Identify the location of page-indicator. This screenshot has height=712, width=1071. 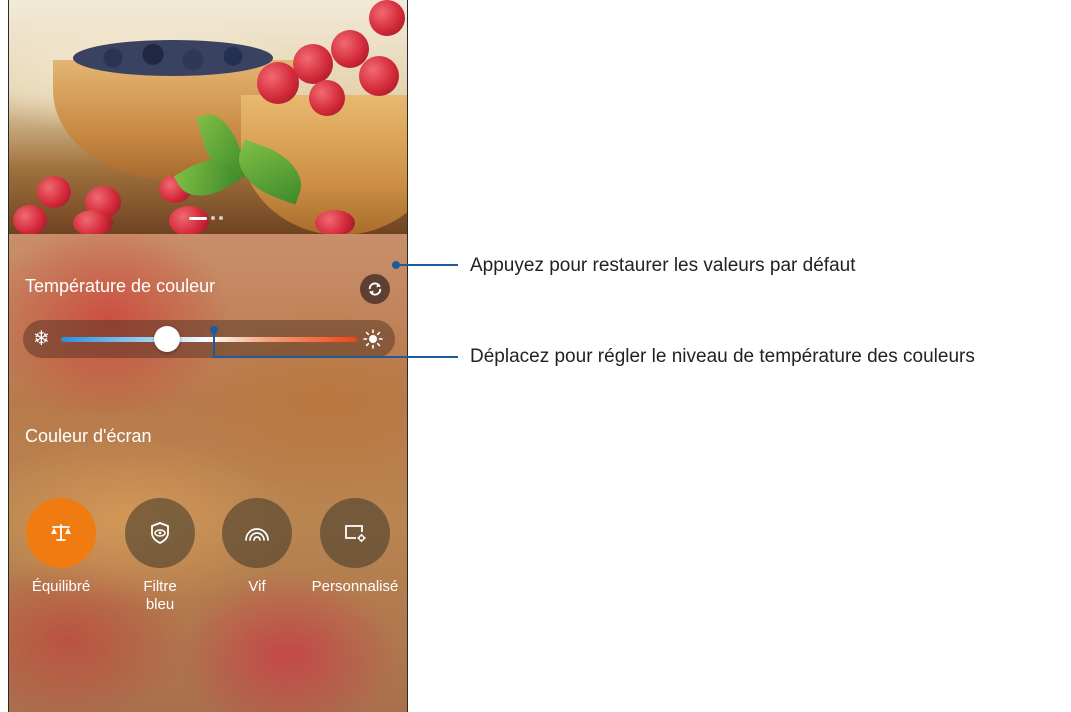
(206, 218).